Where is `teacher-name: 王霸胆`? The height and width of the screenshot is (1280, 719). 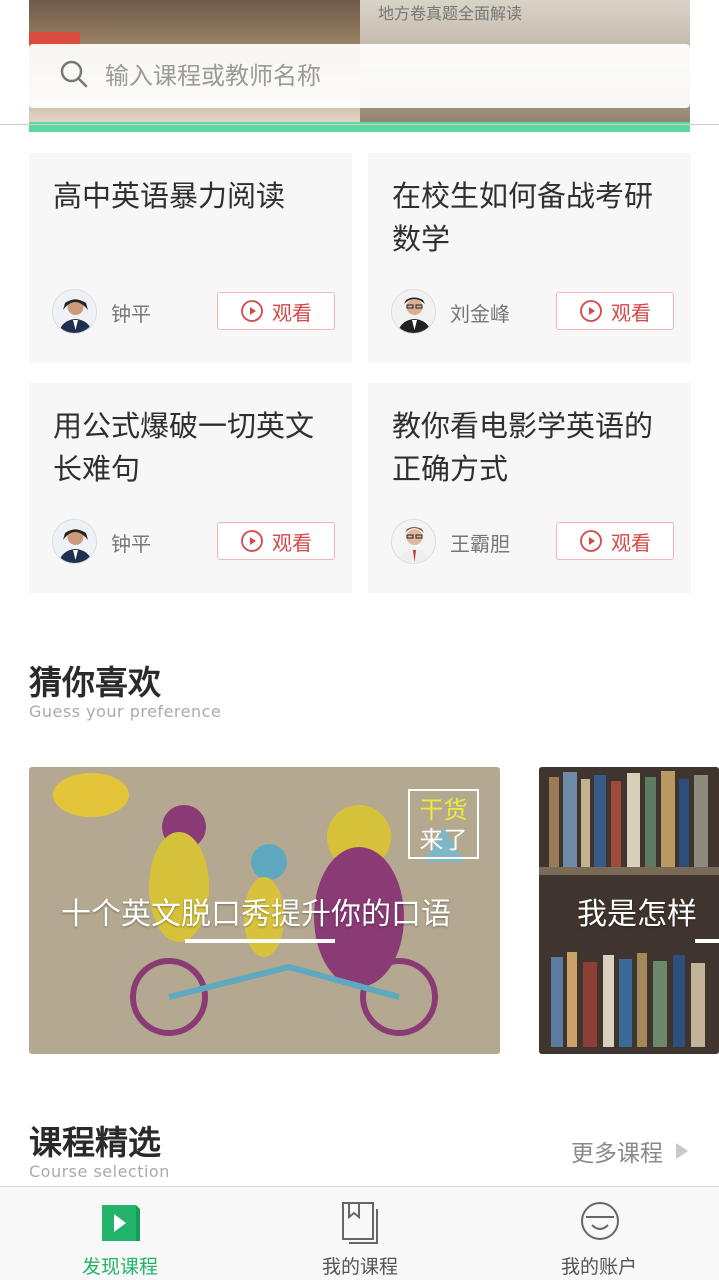
teacher-name: 王霸胆 is located at coordinates (480, 544).